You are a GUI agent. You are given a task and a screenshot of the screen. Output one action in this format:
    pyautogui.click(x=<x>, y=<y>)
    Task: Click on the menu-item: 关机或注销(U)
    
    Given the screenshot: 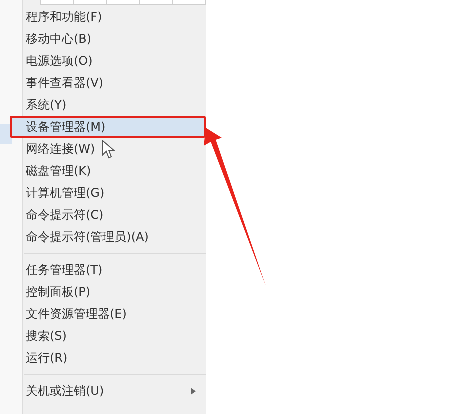 What is the action you would take?
    pyautogui.click(x=108, y=391)
    